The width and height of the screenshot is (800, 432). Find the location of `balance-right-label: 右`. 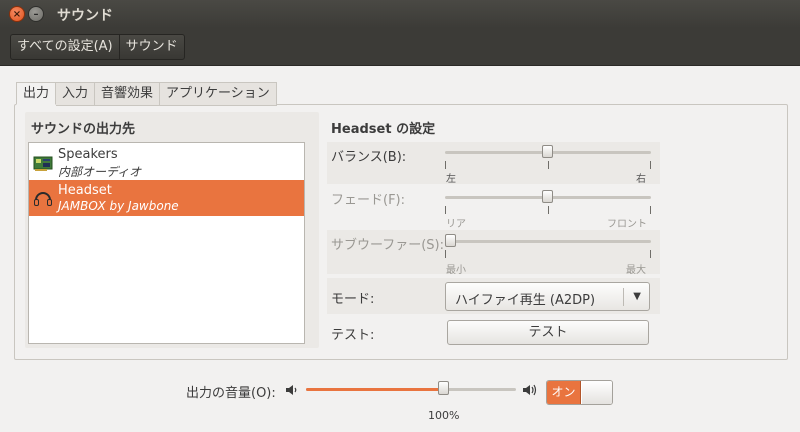

balance-right-label: 右 is located at coordinates (641, 179).